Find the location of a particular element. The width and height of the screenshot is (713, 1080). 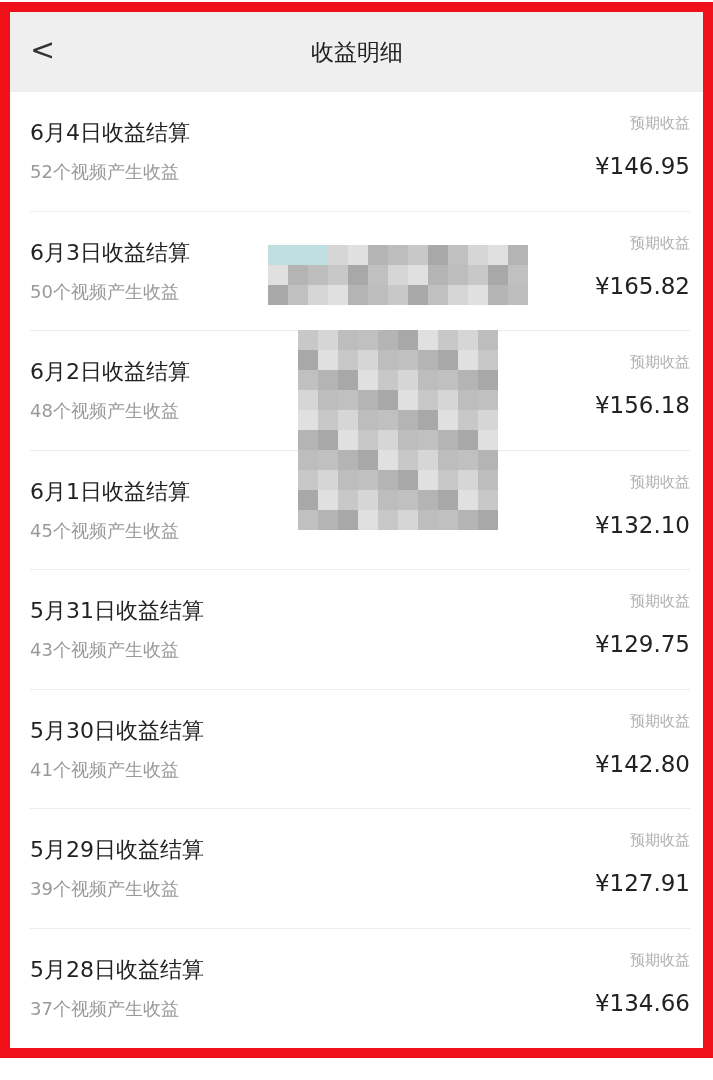

video-count: 48个视频产生收益 is located at coordinates (105, 411).